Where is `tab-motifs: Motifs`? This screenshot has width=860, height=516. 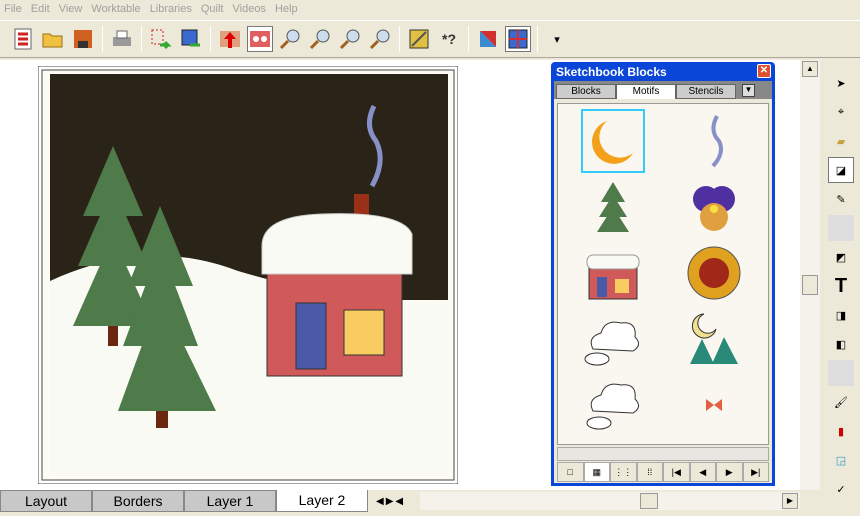 tab-motifs: Motifs is located at coordinates (646, 91).